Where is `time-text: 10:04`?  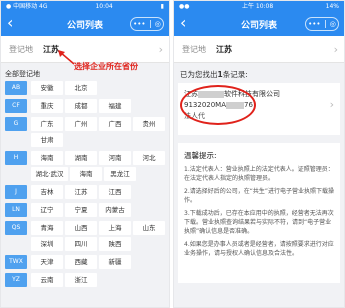
time-text: 10:04 is located at coordinates (104, 6).